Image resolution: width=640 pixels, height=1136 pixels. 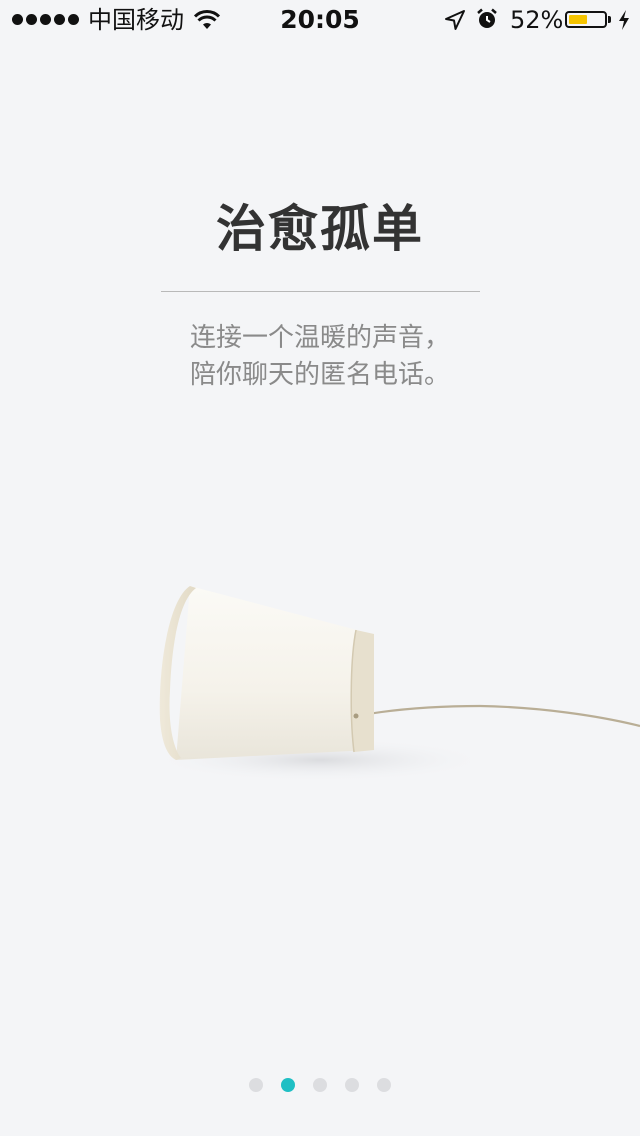 What do you see at coordinates (319, 375) in the screenshot?
I see `subtitle-line-2: 陪你聊天的匿名电话。` at bounding box center [319, 375].